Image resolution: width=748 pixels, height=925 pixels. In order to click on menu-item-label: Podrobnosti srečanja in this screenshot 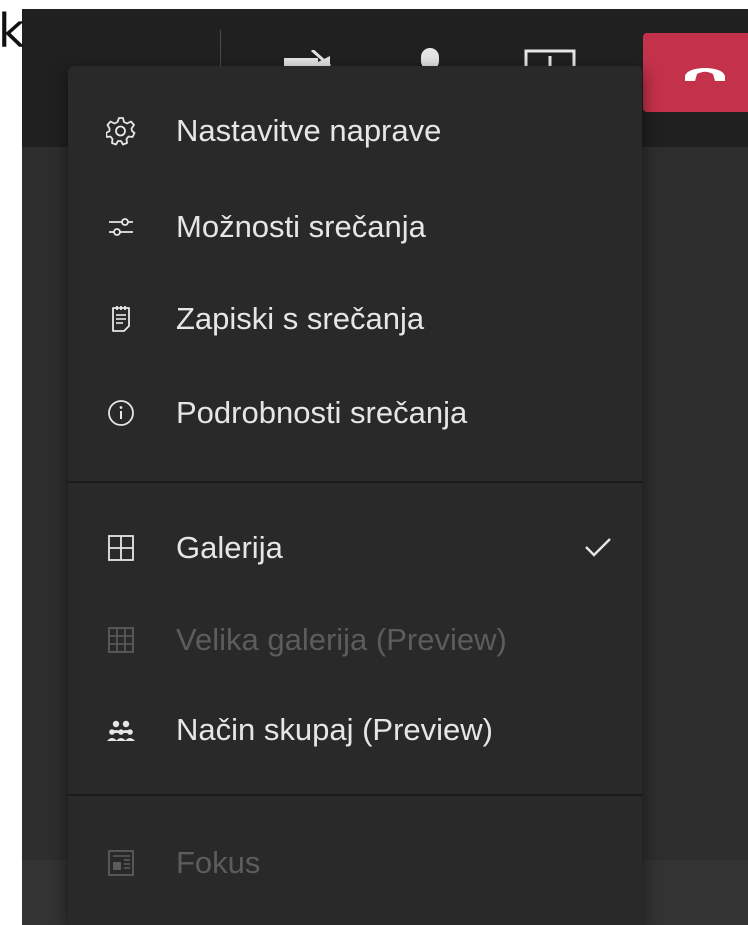, I will do `click(322, 412)`.